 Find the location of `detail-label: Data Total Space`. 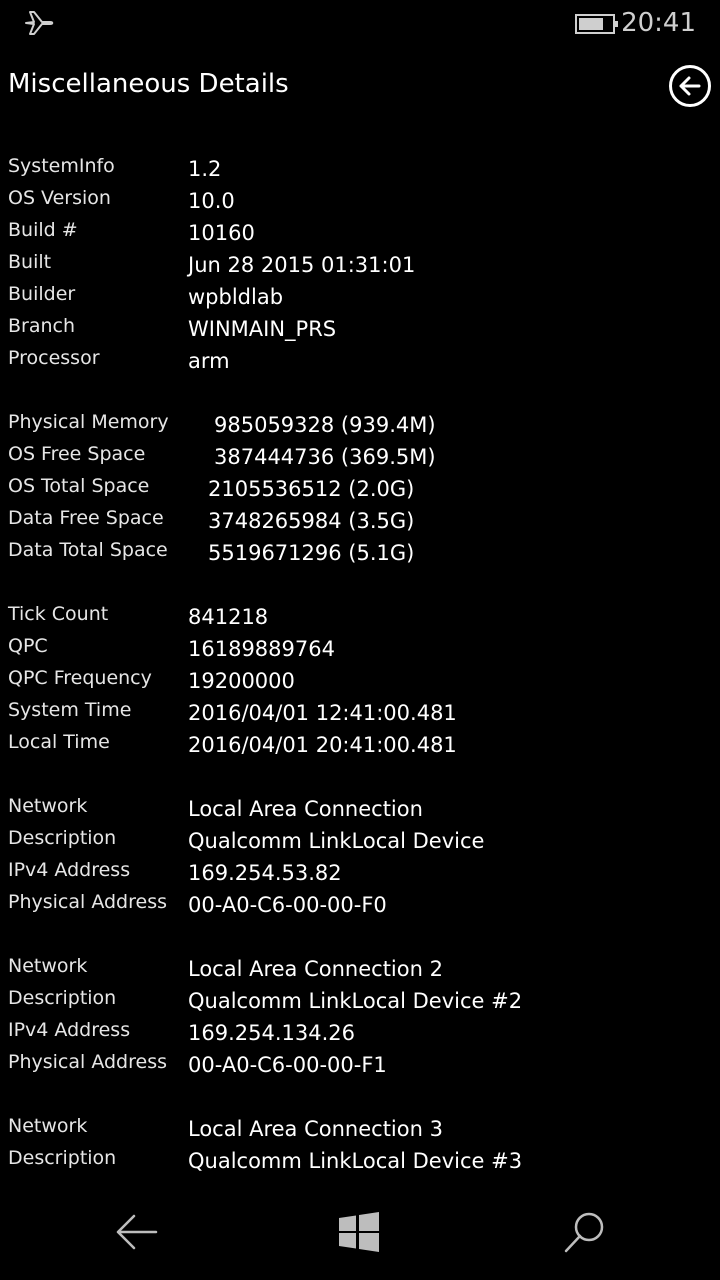

detail-label: Data Total Space is located at coordinates (88, 550).